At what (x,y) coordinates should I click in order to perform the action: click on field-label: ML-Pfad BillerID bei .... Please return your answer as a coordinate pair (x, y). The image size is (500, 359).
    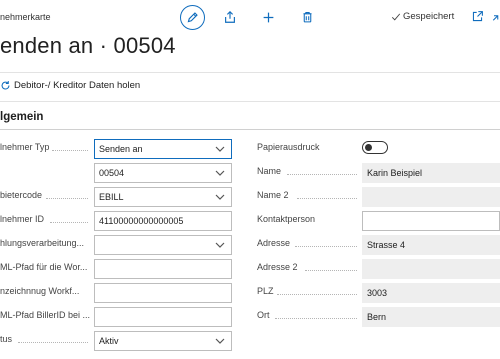
    Looking at the image, I should click on (45, 315).